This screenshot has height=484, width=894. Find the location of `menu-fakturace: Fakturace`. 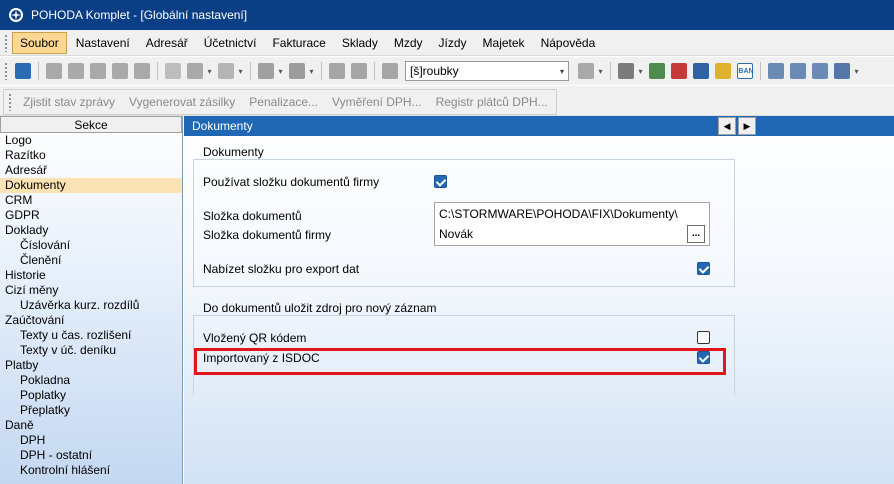

menu-fakturace: Fakturace is located at coordinates (298, 43).